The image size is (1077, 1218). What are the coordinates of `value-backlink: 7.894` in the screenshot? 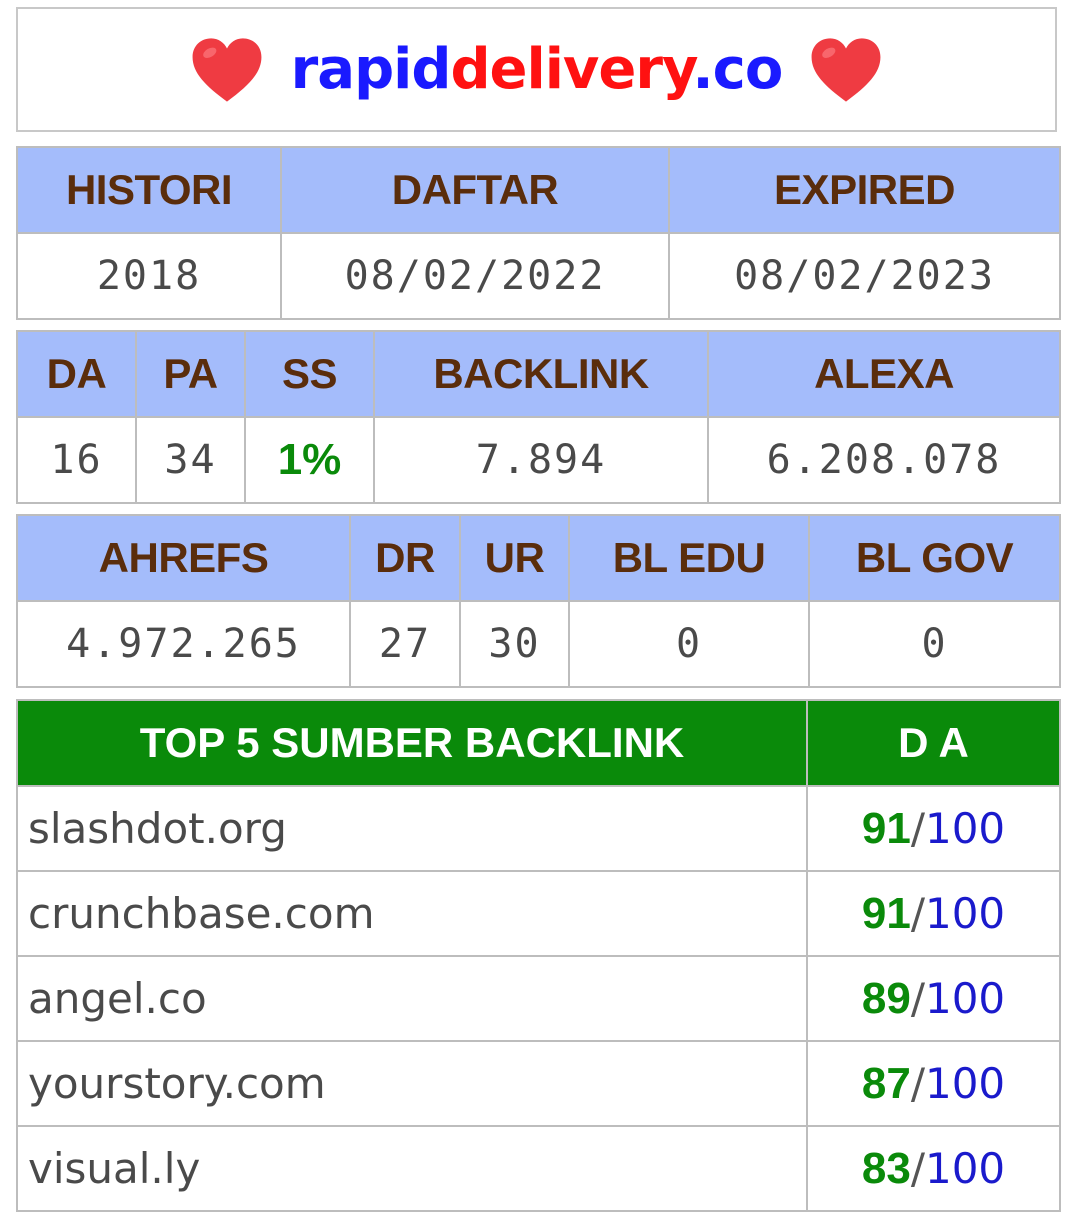 It's located at (541, 460).